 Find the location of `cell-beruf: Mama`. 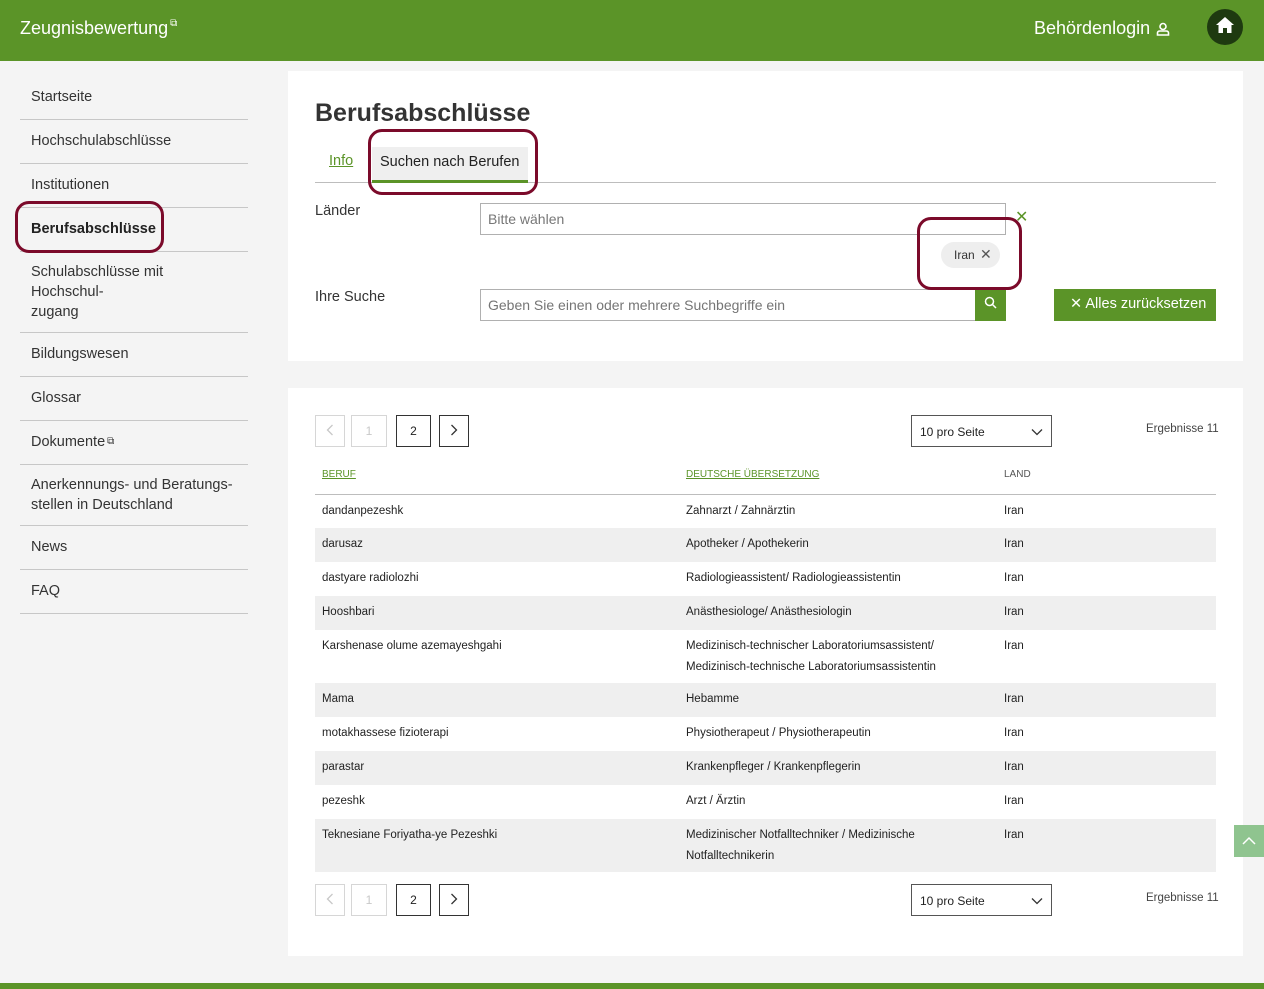

cell-beruf: Mama is located at coordinates (497, 700).